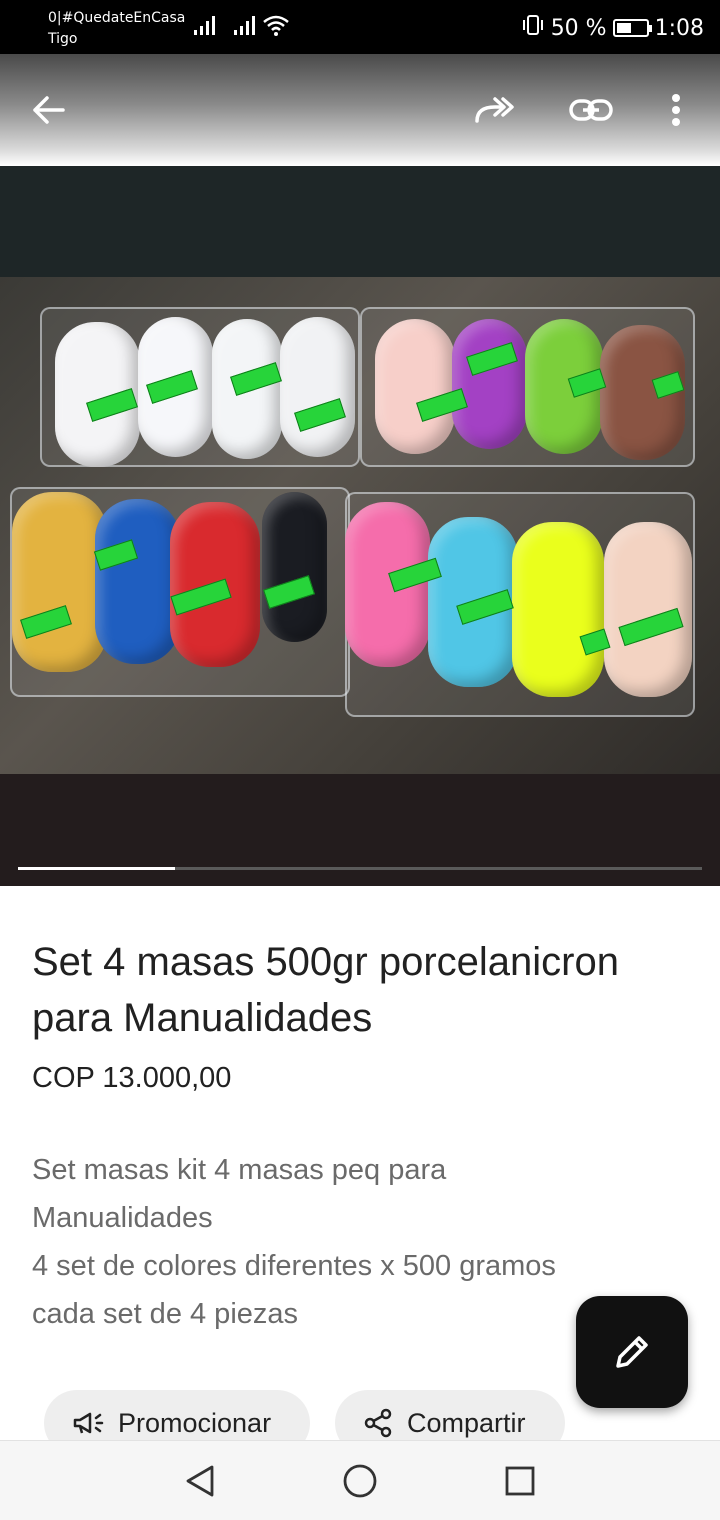 The width and height of the screenshot is (720, 1520). I want to click on app-toolbar, so click(360, 110).